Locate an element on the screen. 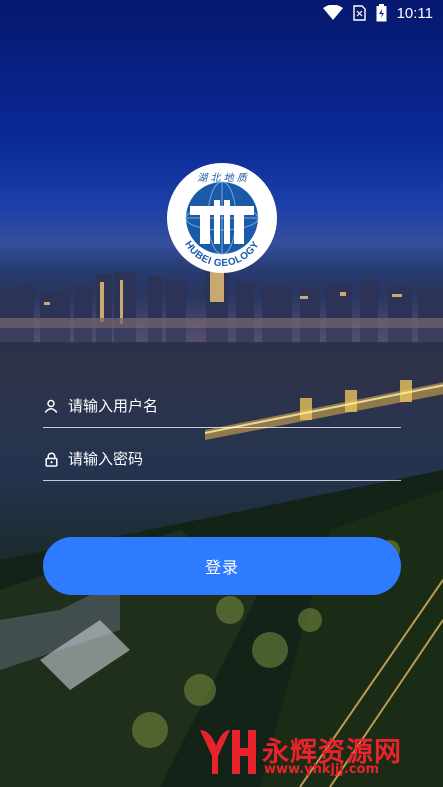  status-bar: 10:11 is located at coordinates (221, 15).